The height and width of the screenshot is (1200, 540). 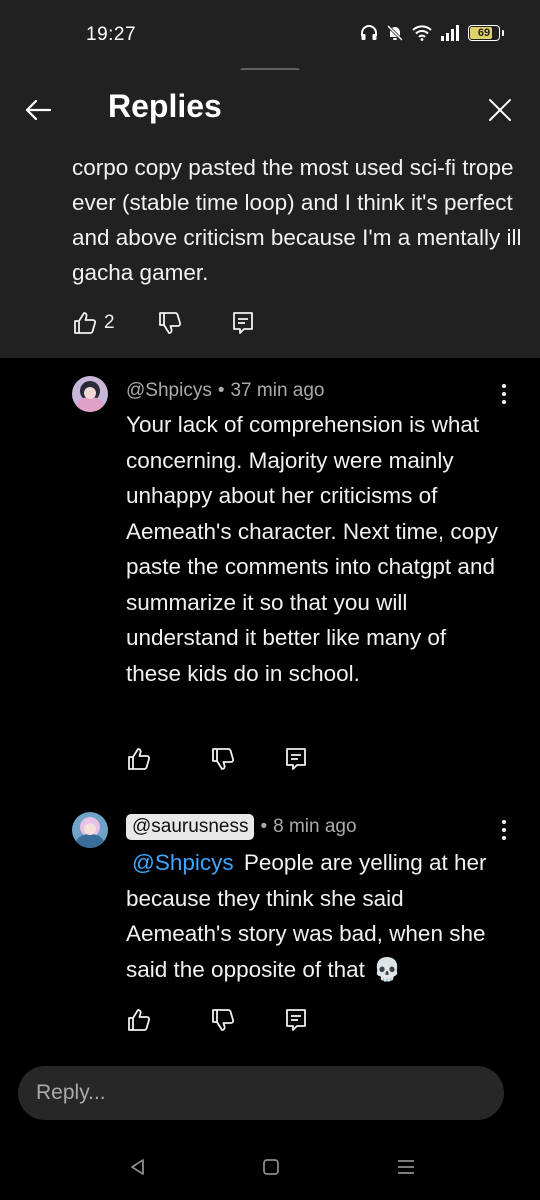 What do you see at coordinates (190, 827) in the screenshot?
I see `comment-author-highlighted: @saurusness` at bounding box center [190, 827].